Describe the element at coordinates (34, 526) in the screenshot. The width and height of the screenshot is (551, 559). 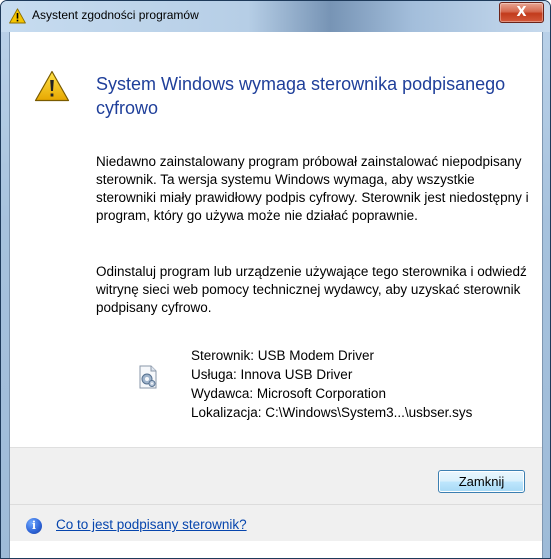
I see `info-icon: i` at that location.